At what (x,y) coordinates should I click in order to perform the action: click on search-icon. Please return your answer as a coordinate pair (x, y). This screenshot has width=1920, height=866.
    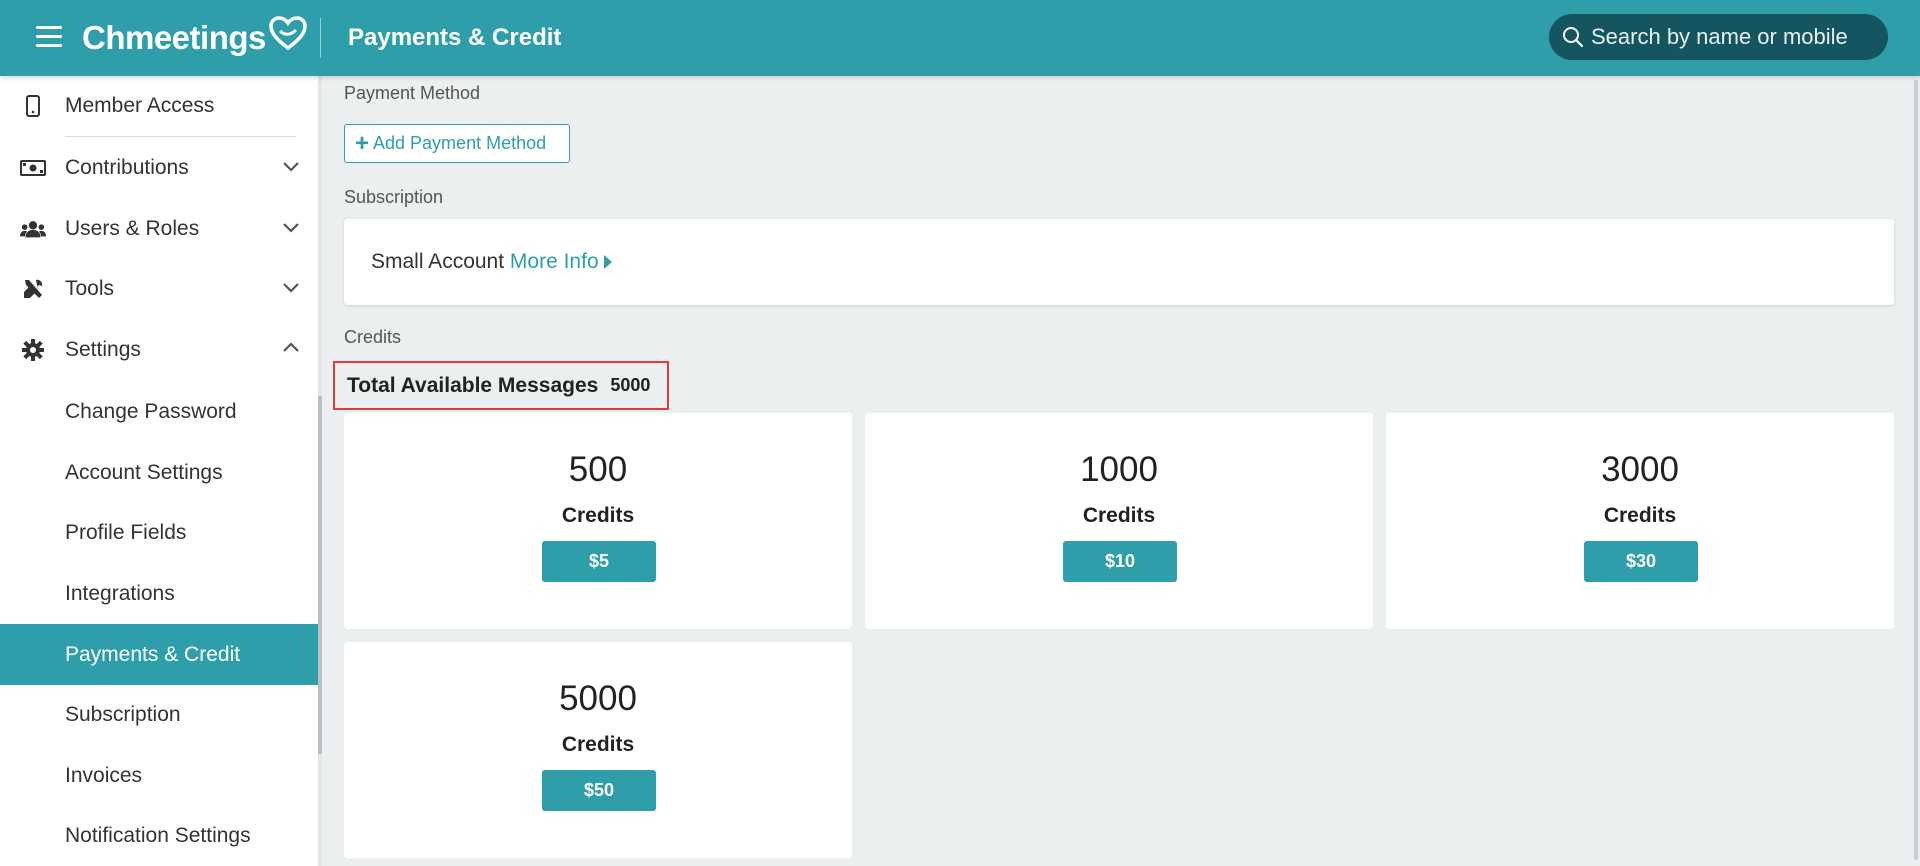
    Looking at the image, I should click on (1573, 37).